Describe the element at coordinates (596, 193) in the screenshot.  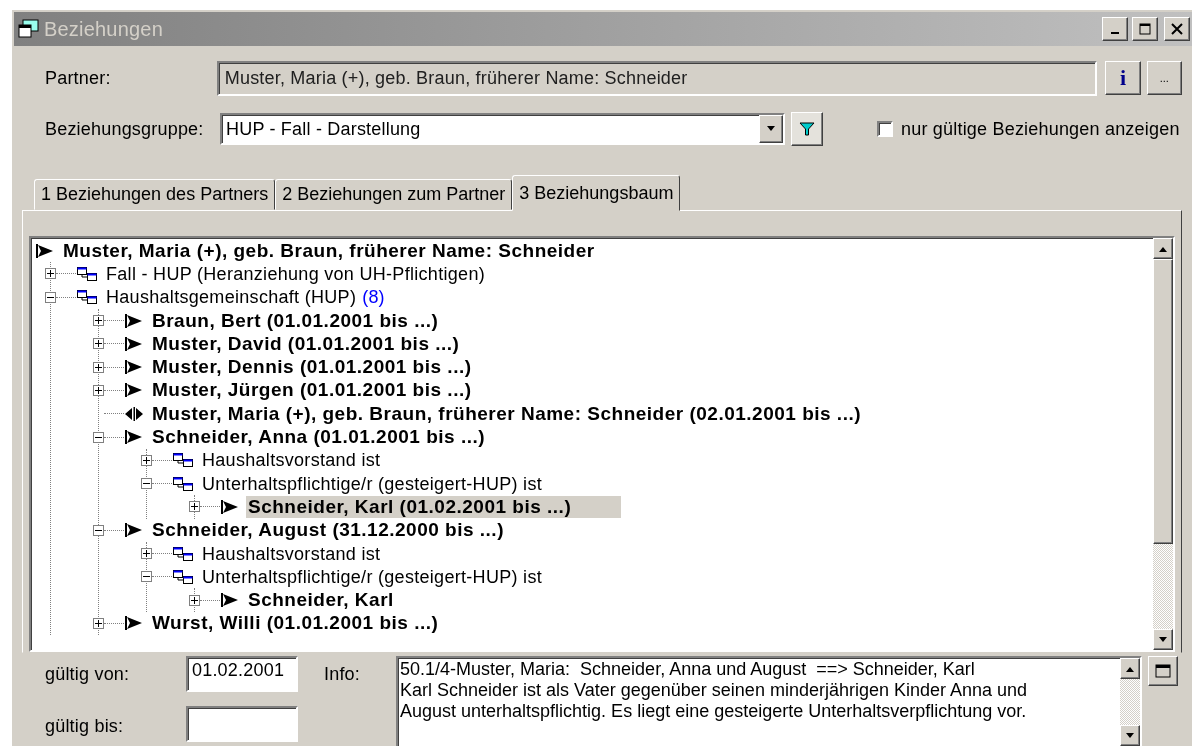
I see `tab: 3 Beziehungsbaum` at that location.